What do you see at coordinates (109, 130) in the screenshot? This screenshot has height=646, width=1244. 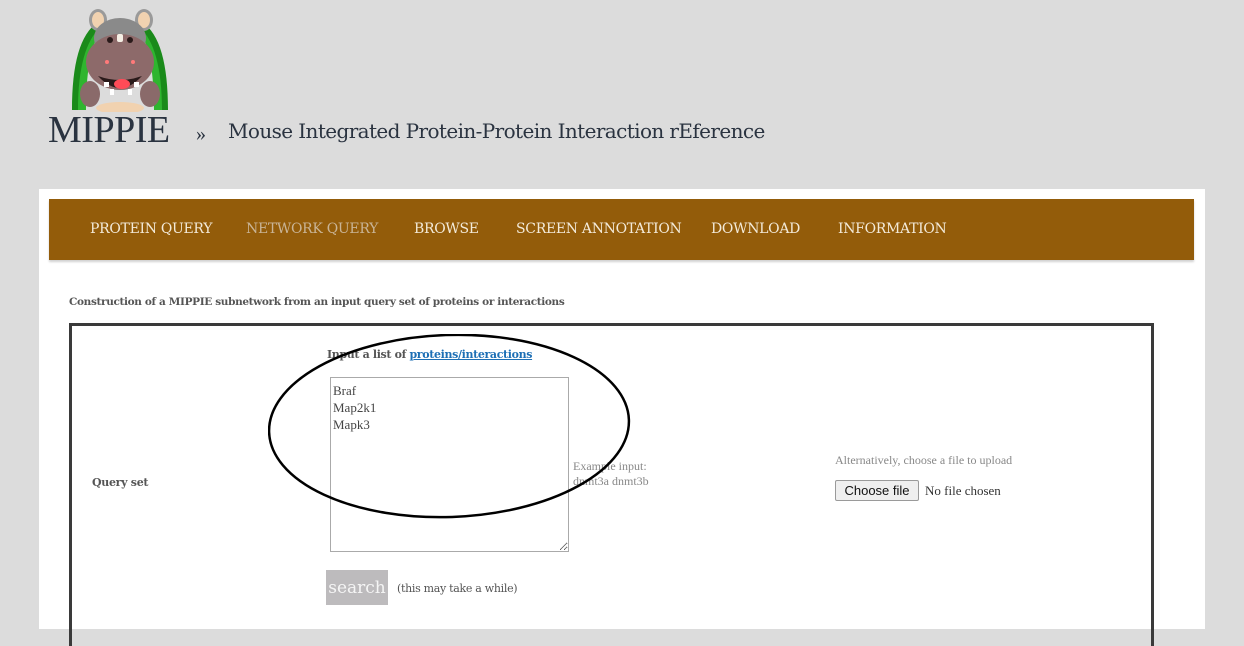 I see `site-brand: MIPPIE` at bounding box center [109, 130].